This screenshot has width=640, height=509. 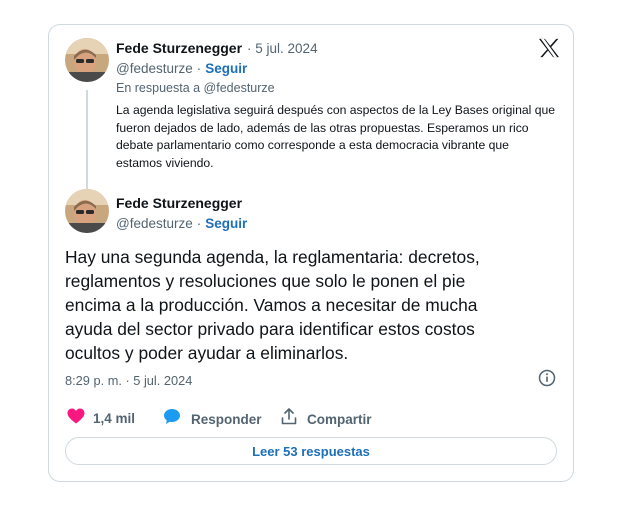 I want to click on tweet-timestamp: 8:29 p. m. · 5 jul. 2024, so click(x=128, y=380).